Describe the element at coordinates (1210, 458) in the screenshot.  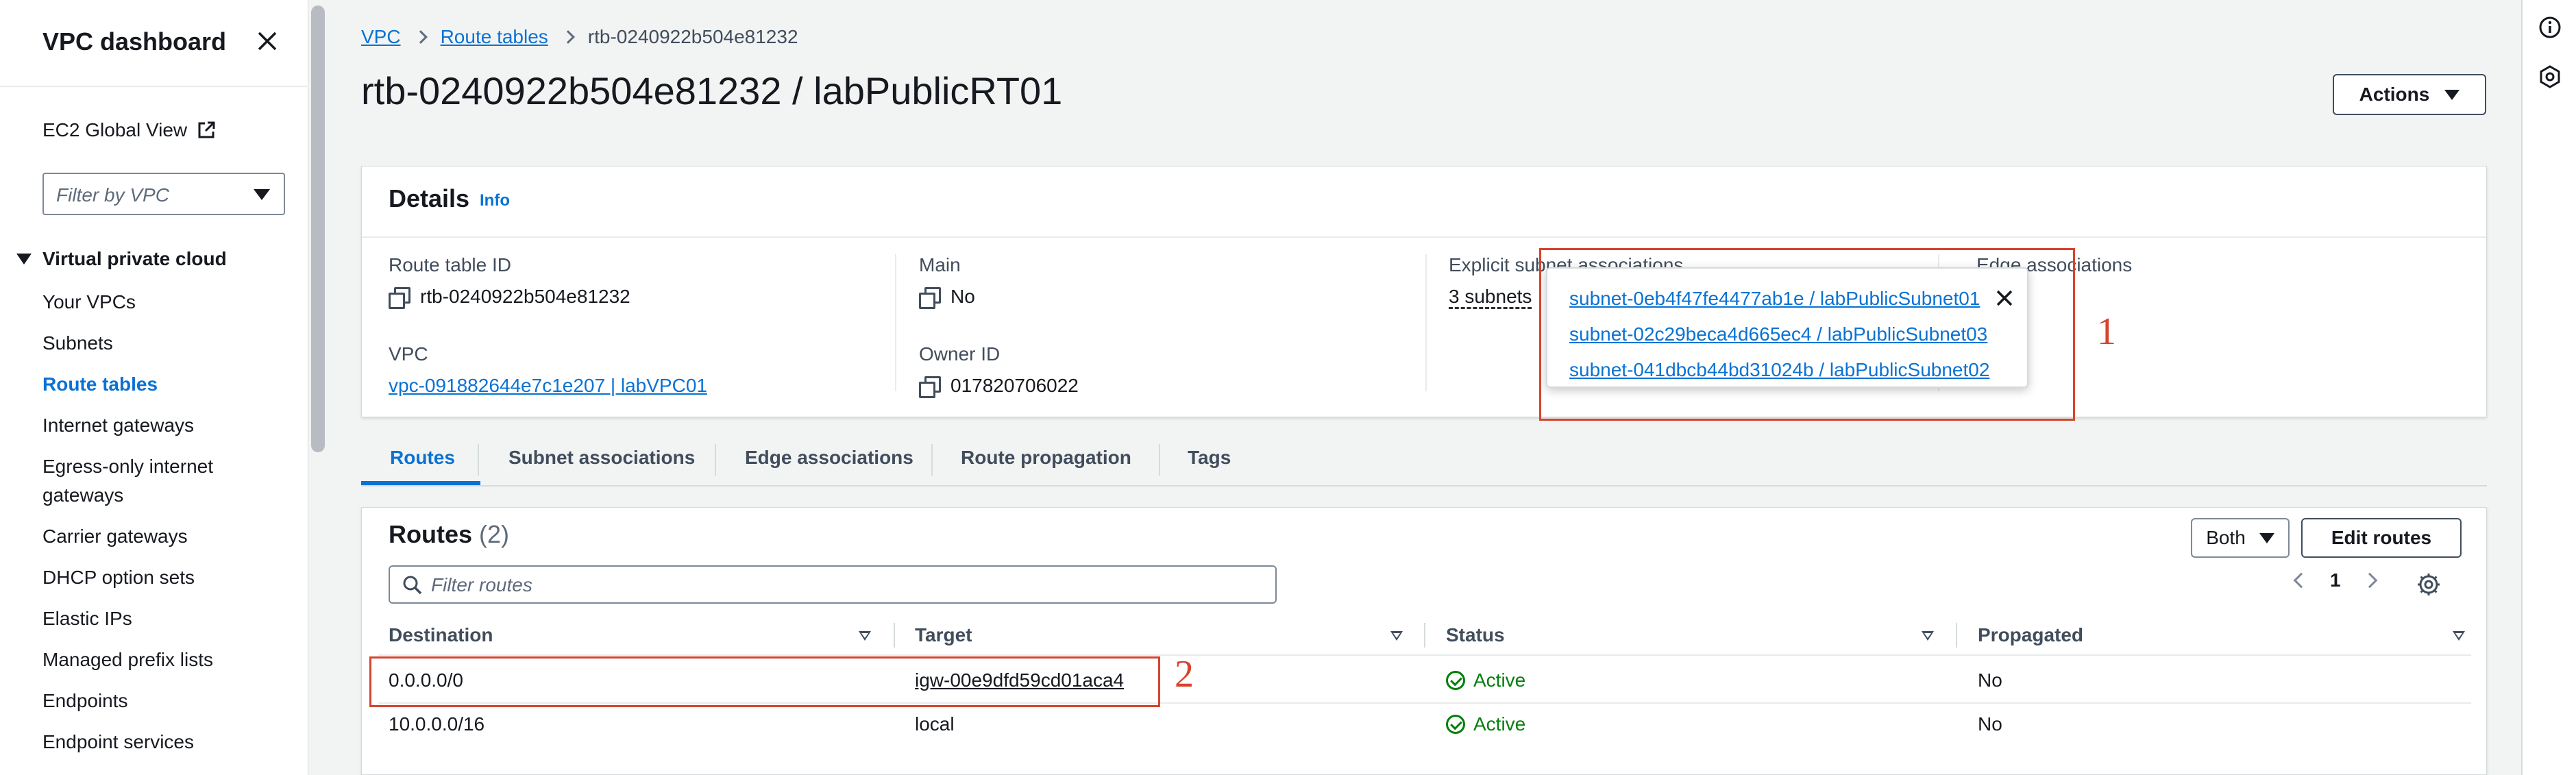
I see `tab-tags: Tags` at that location.